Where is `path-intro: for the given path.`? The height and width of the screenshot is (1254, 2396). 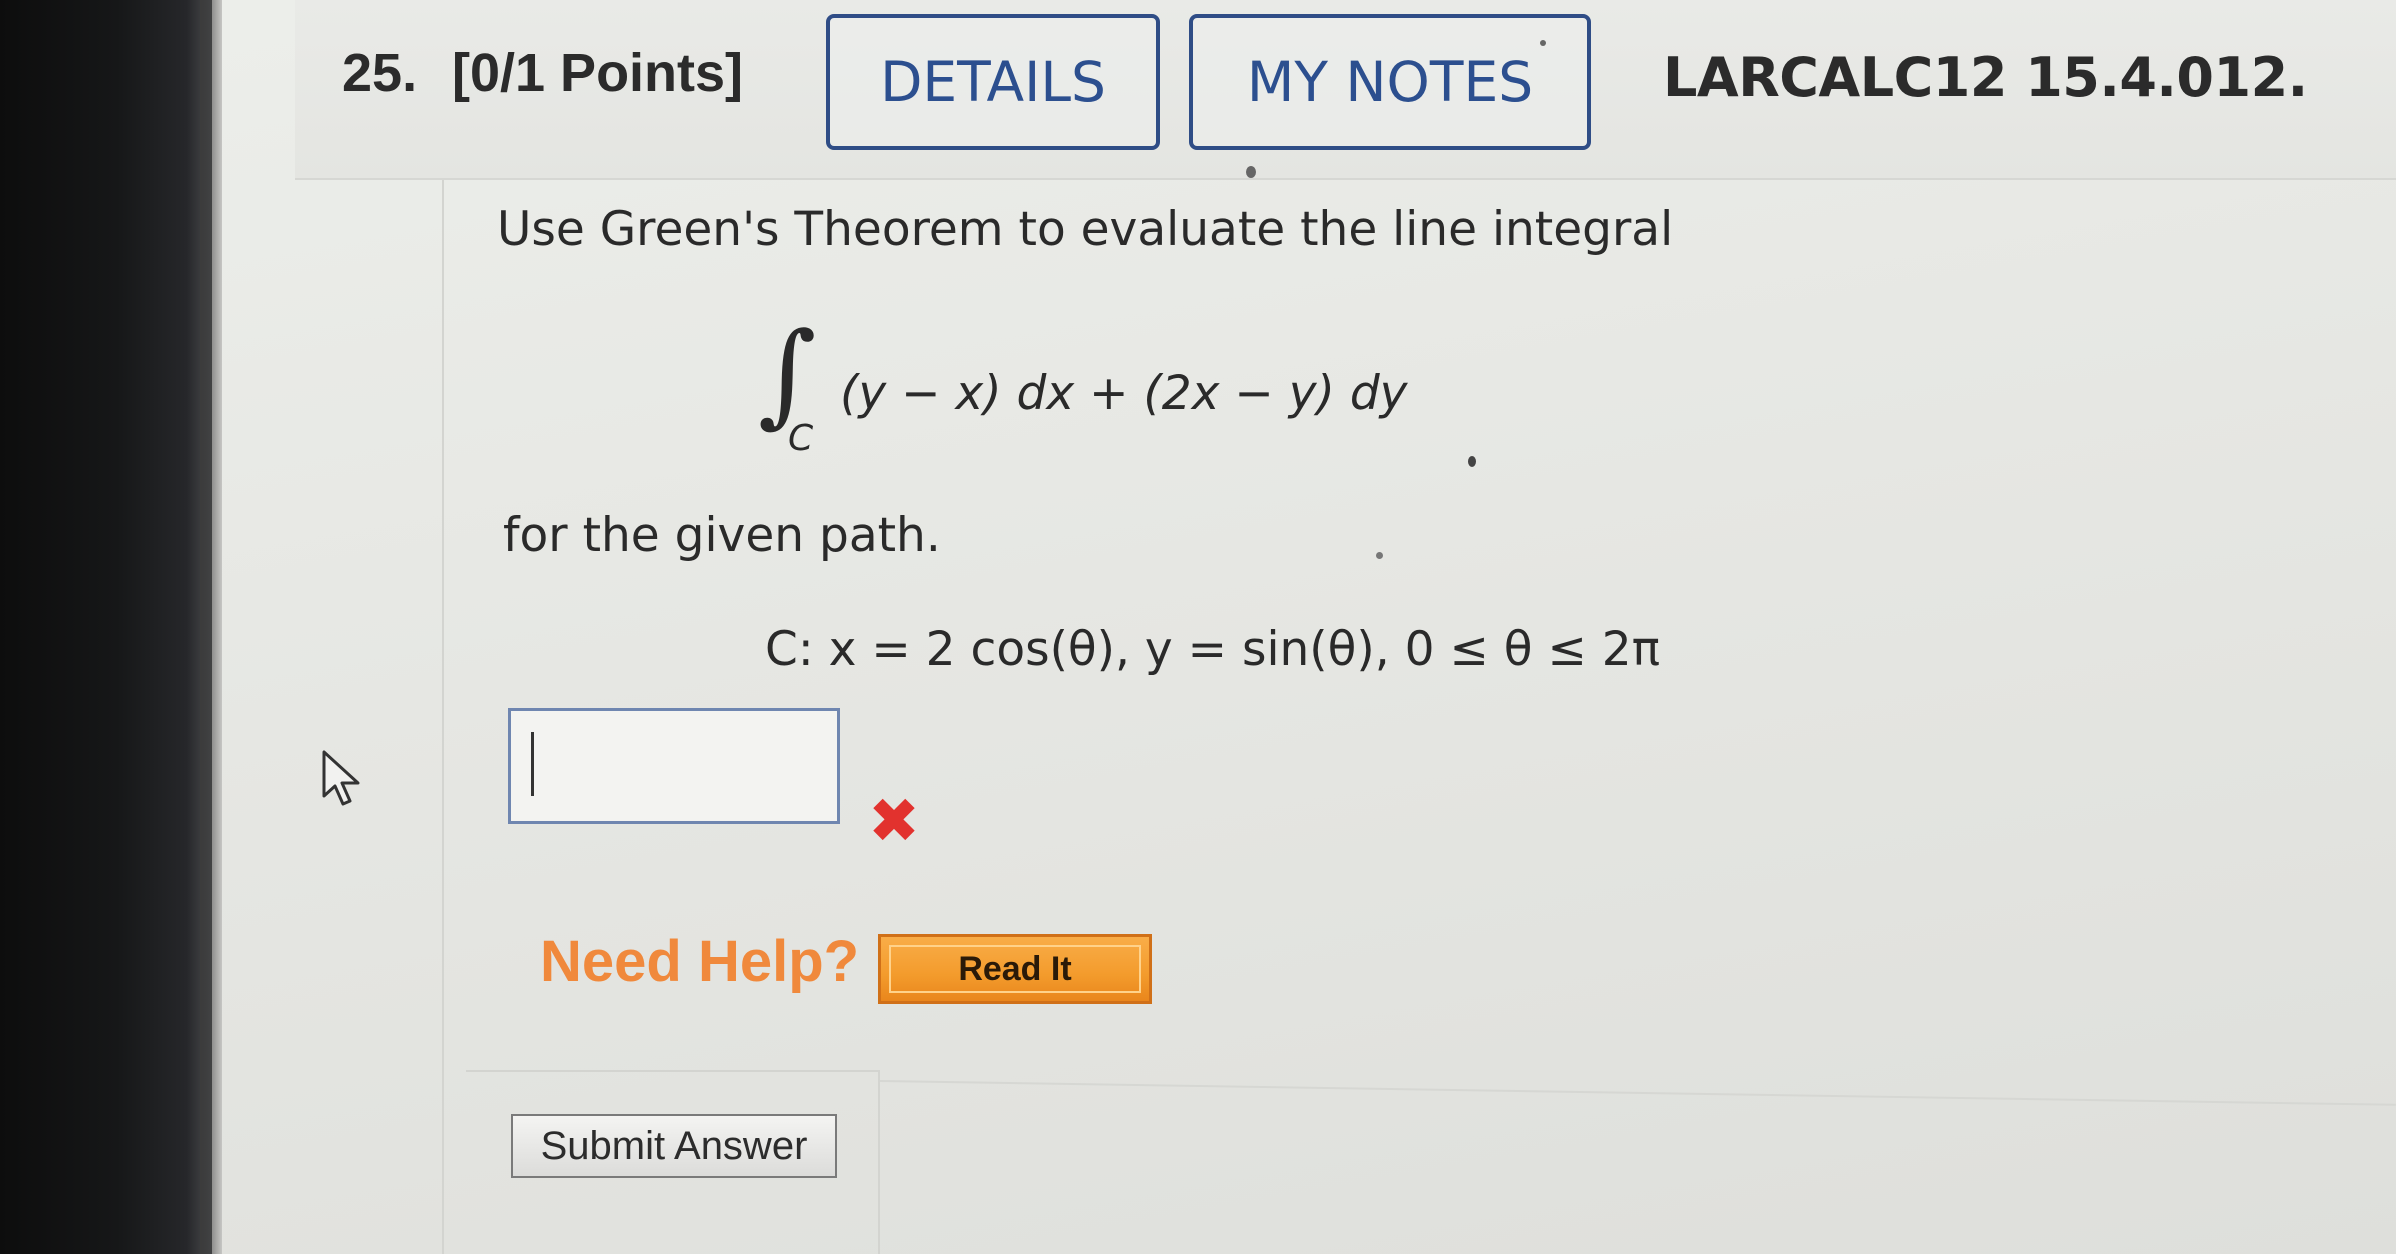
path-intro: for the given path. is located at coordinates (722, 535).